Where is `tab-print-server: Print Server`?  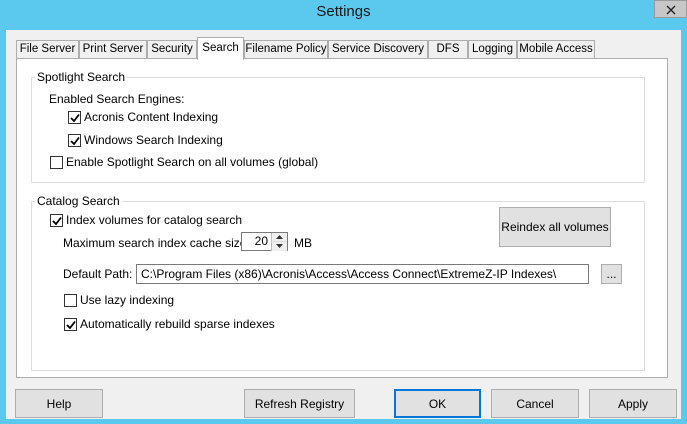 tab-print-server: Print Server is located at coordinates (113, 49).